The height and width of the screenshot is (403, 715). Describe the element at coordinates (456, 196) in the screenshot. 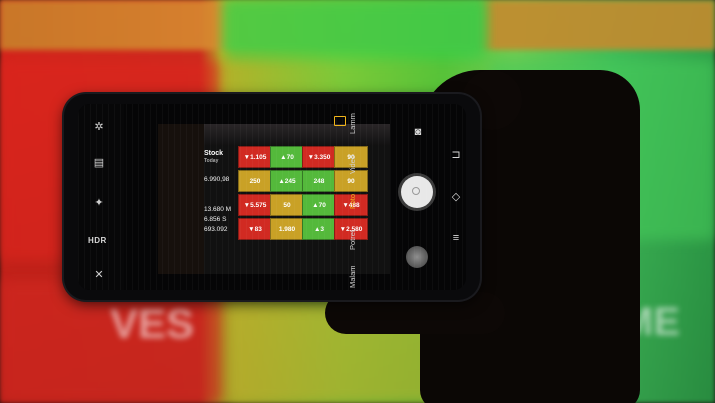

I see `home-icon: ◇` at that location.